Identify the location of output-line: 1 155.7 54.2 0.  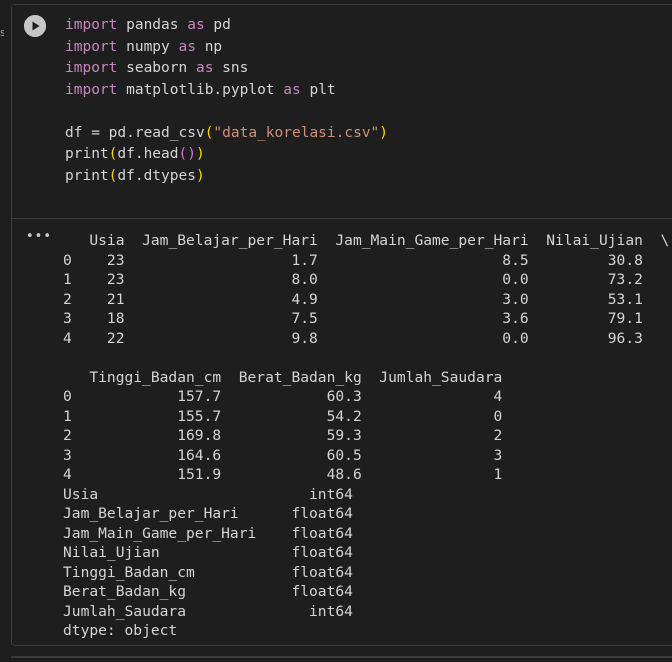
(291, 416).